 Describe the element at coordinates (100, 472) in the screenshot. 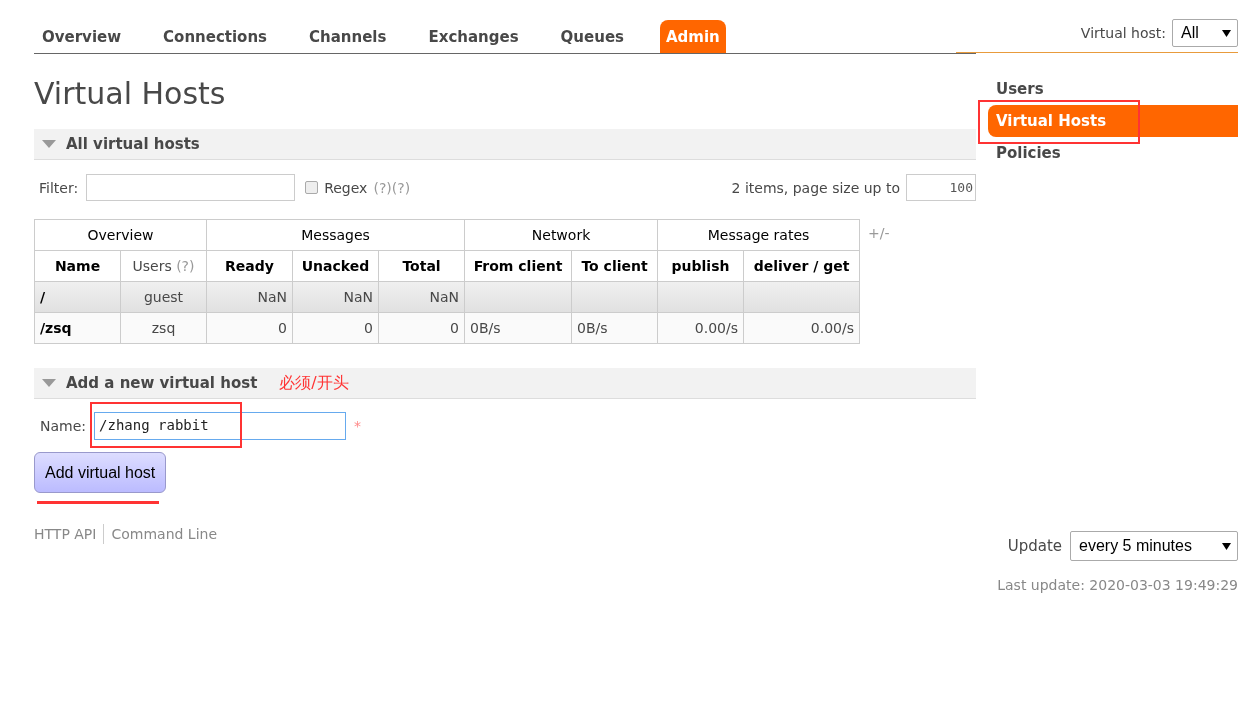

I see `add-virtual-host-button: Add virtual host` at that location.